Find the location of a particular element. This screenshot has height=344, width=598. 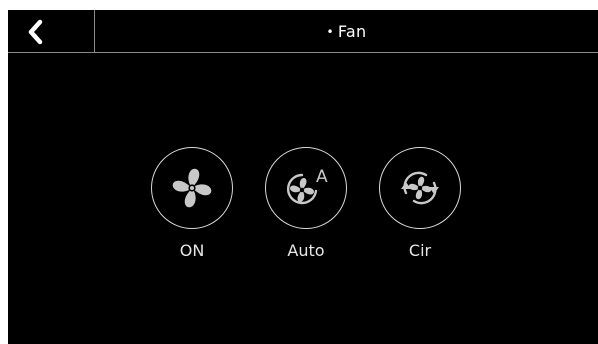

fan-mode-auto-button: A Auto is located at coordinates (306, 203).